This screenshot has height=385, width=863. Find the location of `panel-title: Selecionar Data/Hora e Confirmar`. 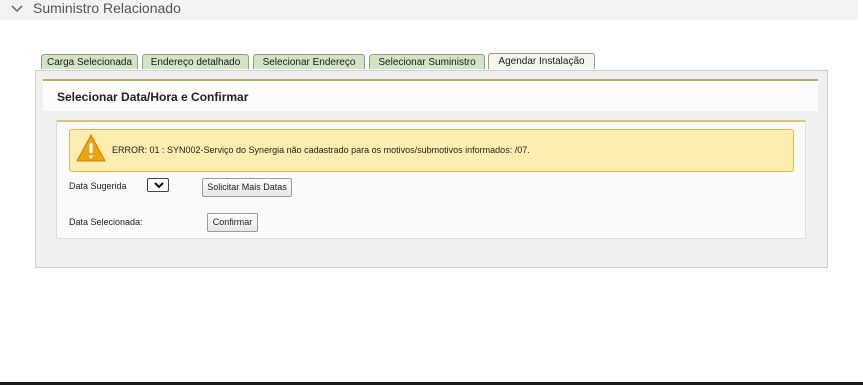

panel-title: Selecionar Data/Hora e Confirmar is located at coordinates (153, 97).